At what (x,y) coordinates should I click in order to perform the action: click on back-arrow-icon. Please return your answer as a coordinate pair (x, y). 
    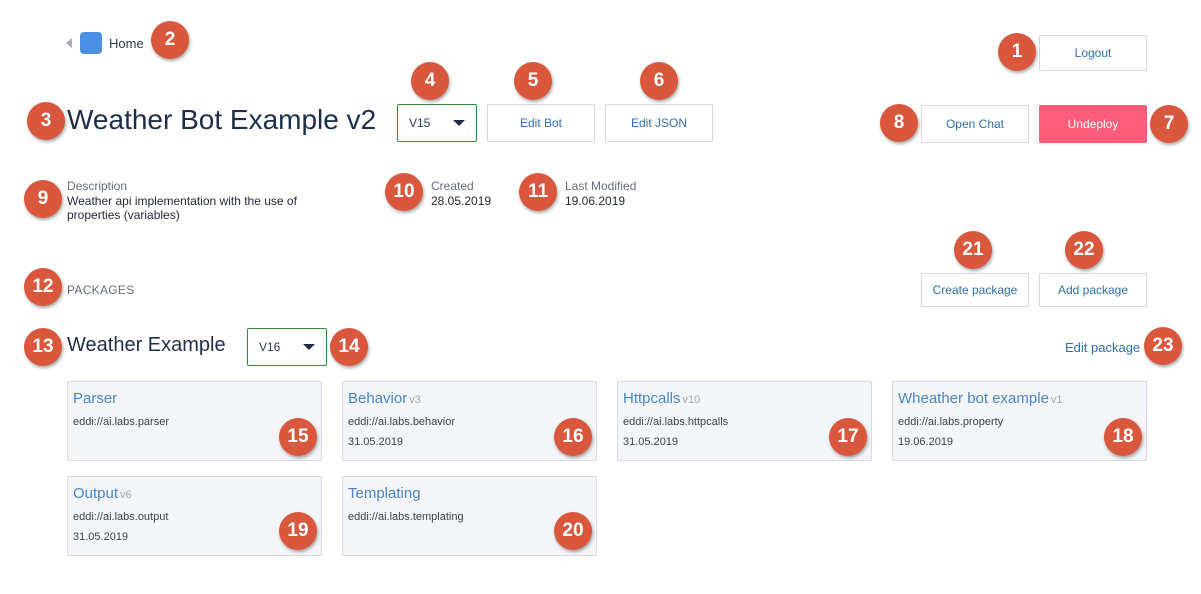
    Looking at the image, I should click on (69, 43).